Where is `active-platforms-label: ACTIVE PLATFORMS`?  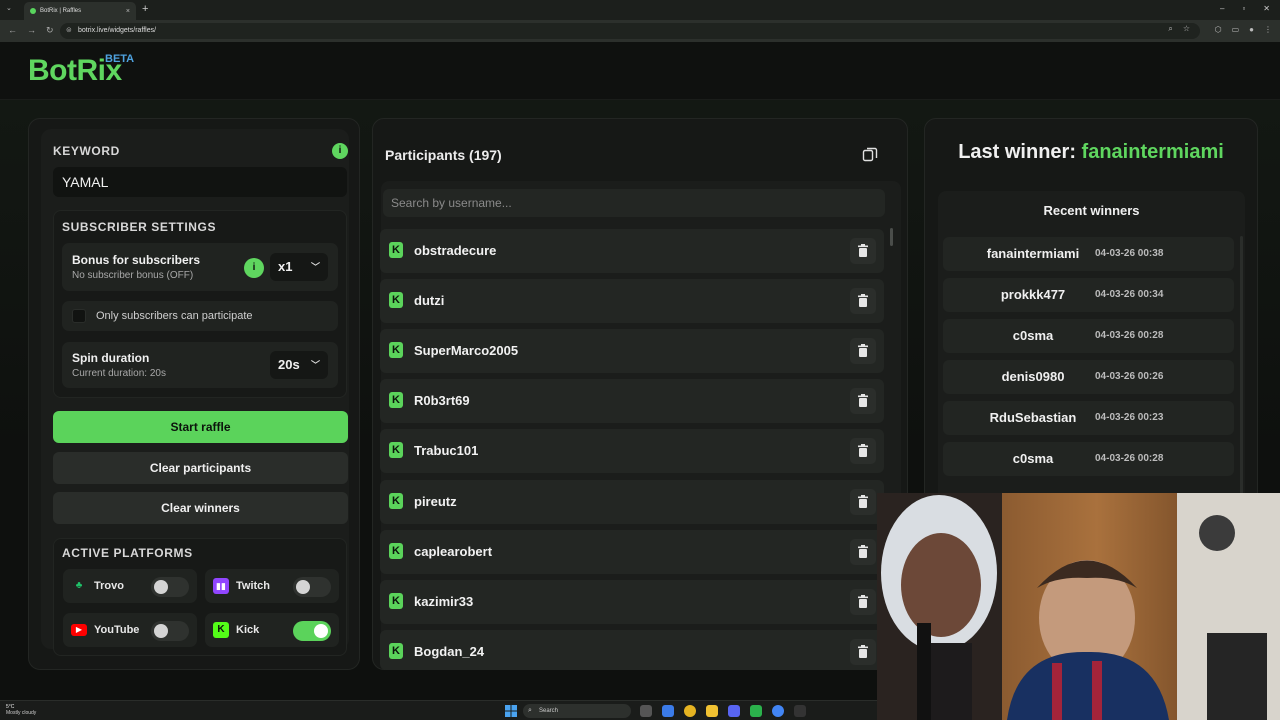
active-platforms-label: ACTIVE PLATFORMS is located at coordinates (127, 553).